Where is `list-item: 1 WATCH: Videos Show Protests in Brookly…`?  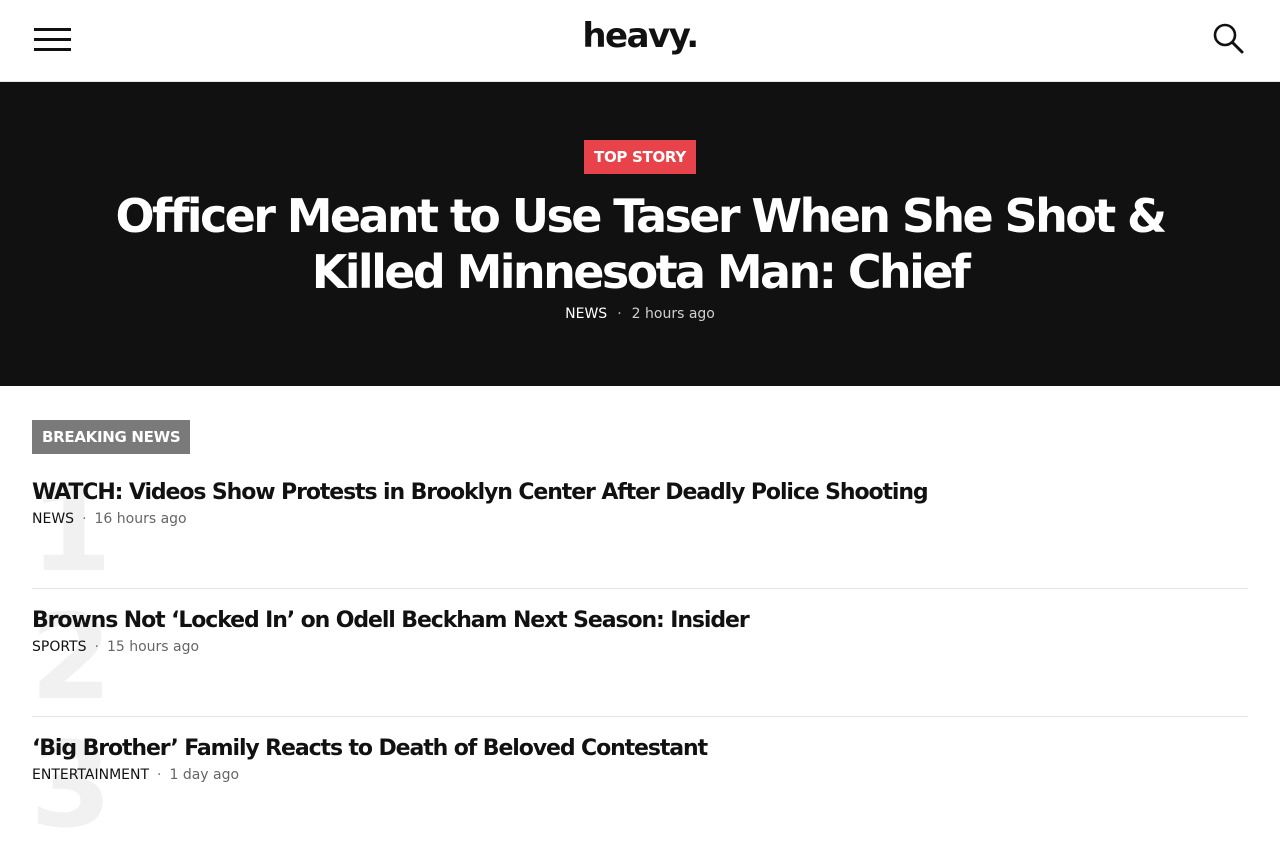
list-item: 1 WATCH: Videos Show Protests in Brookly… is located at coordinates (640, 532).